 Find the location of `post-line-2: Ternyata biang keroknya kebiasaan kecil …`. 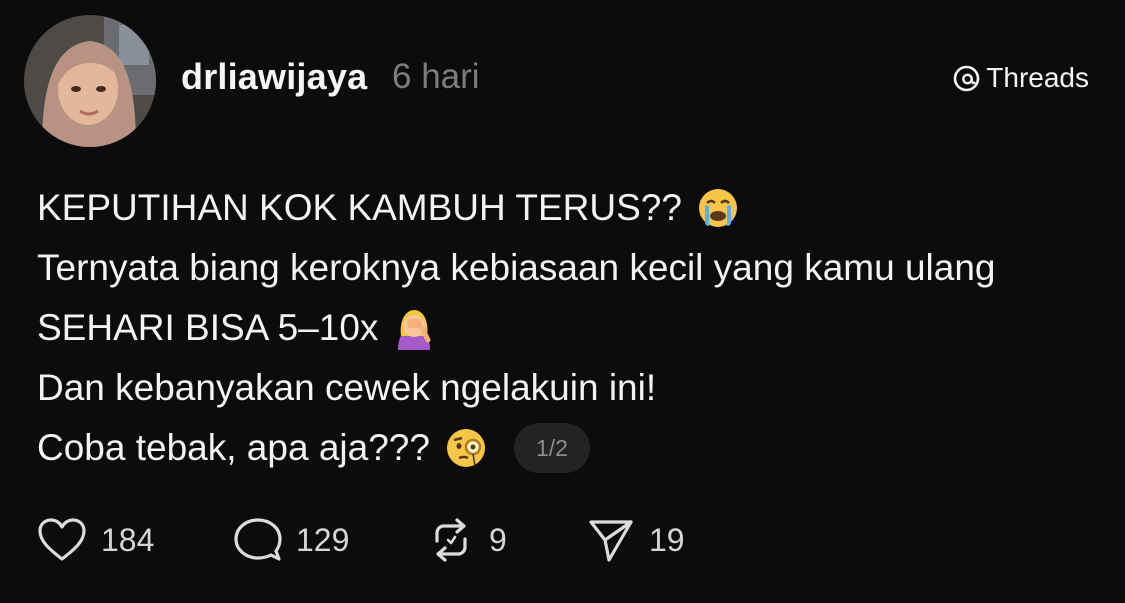

post-line-2: Ternyata biang keroknya kebiasaan kecil … is located at coordinates (572, 268).